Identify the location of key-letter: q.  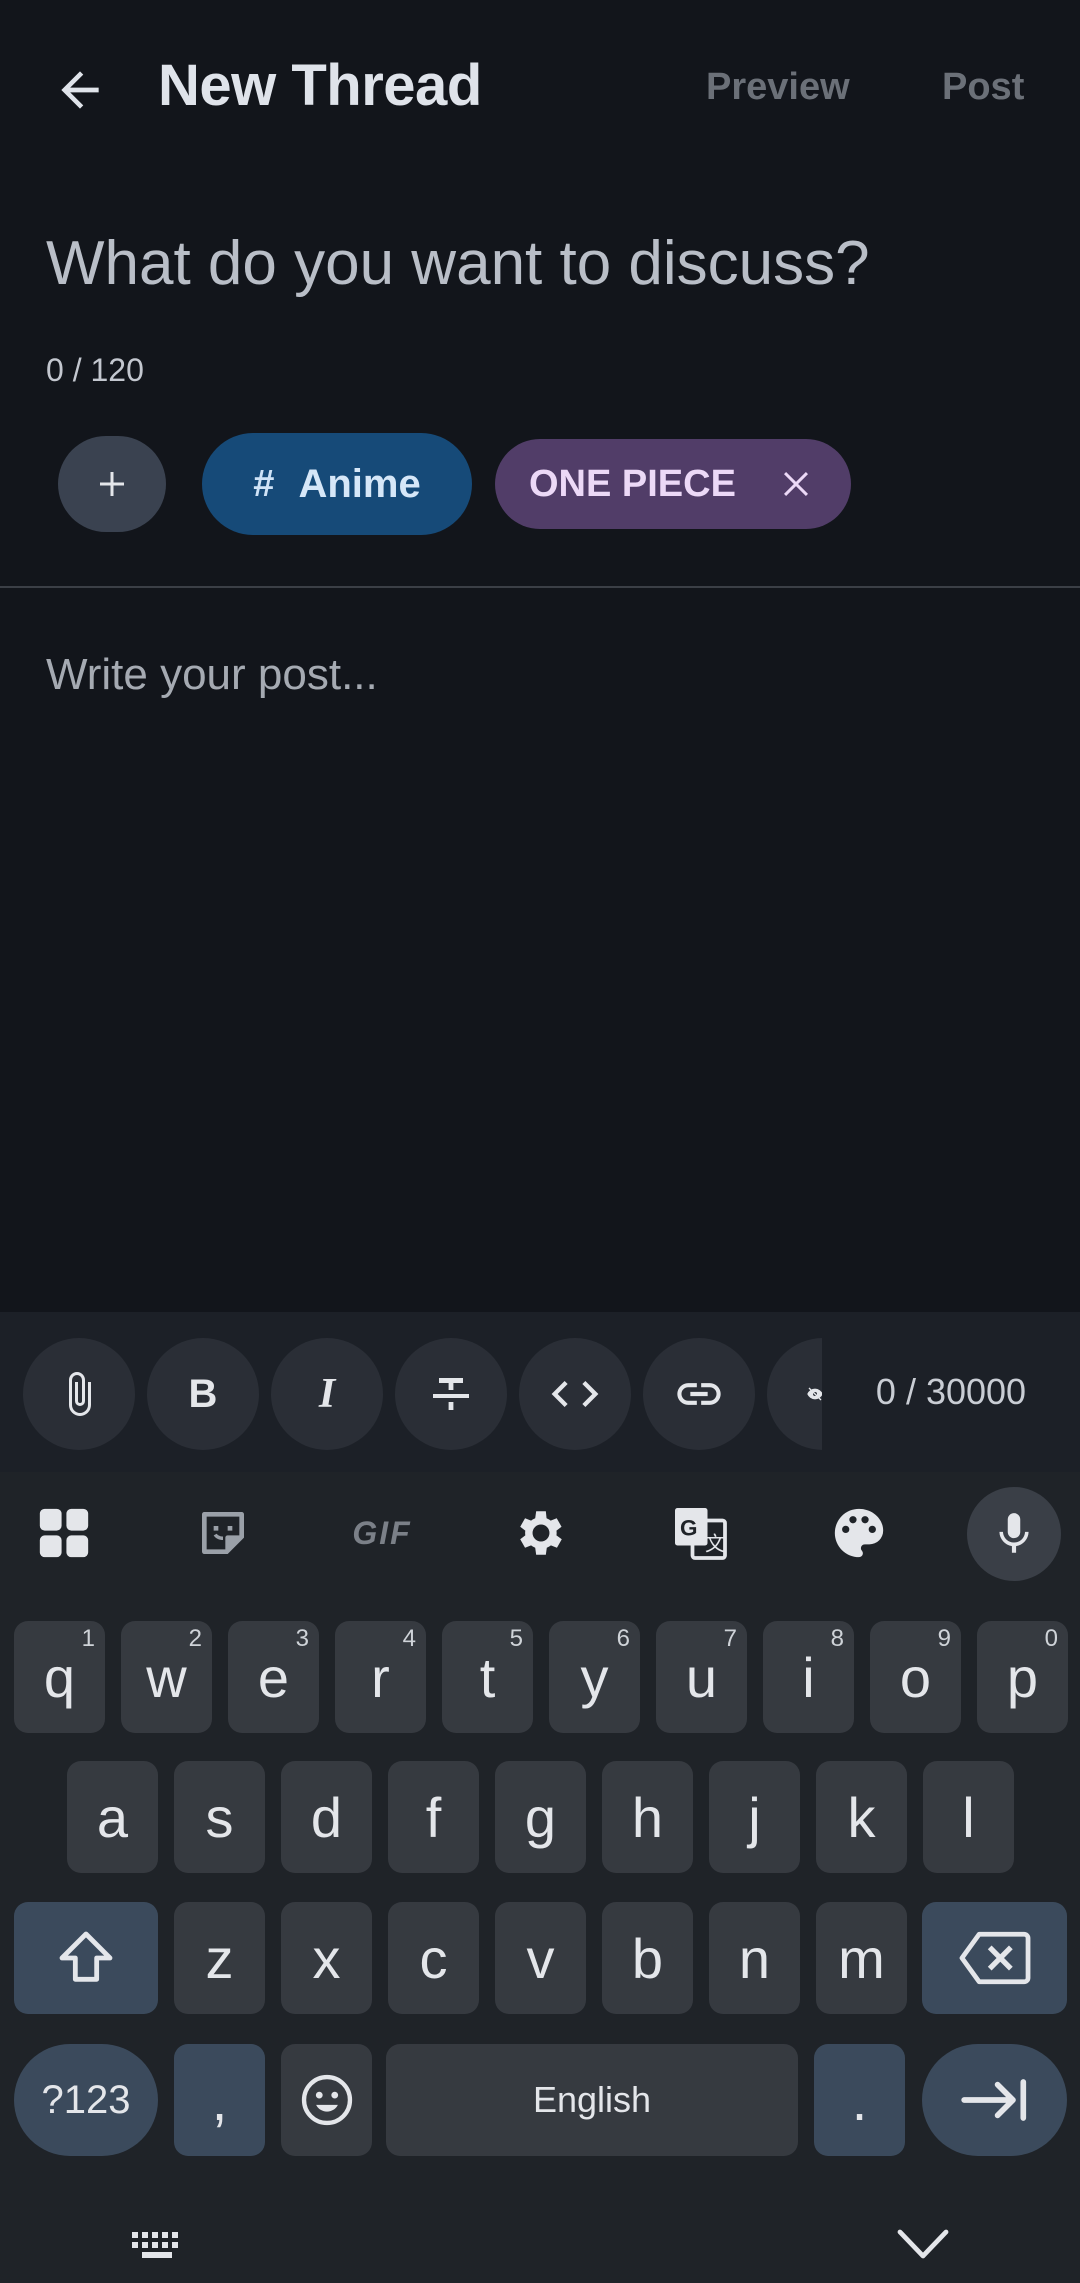
(59, 1677).